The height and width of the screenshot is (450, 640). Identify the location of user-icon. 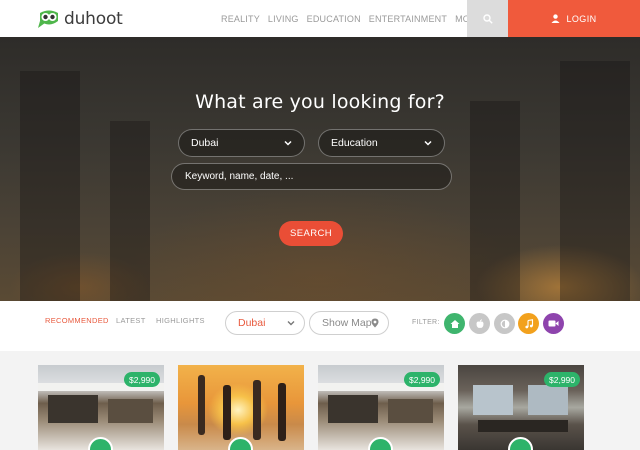
(555, 18).